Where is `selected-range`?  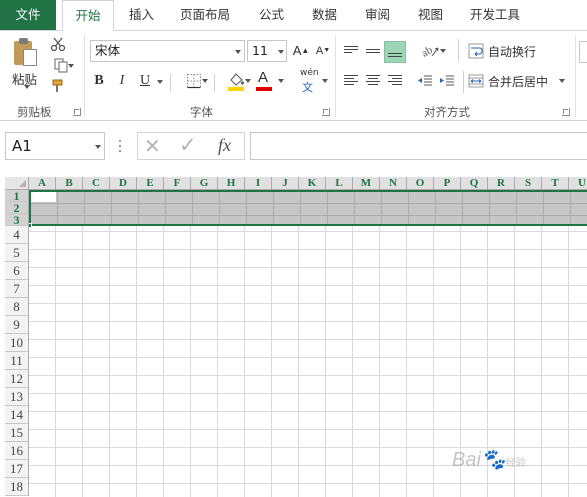
selected-range is located at coordinates (308, 208).